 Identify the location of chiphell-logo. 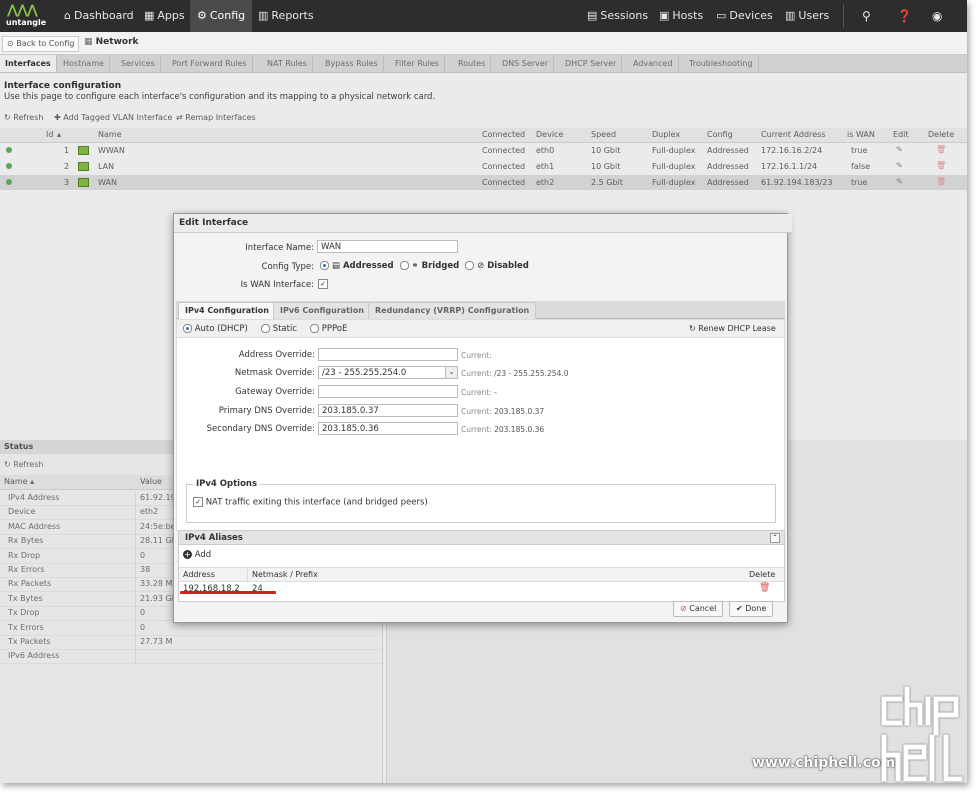
(922, 734).